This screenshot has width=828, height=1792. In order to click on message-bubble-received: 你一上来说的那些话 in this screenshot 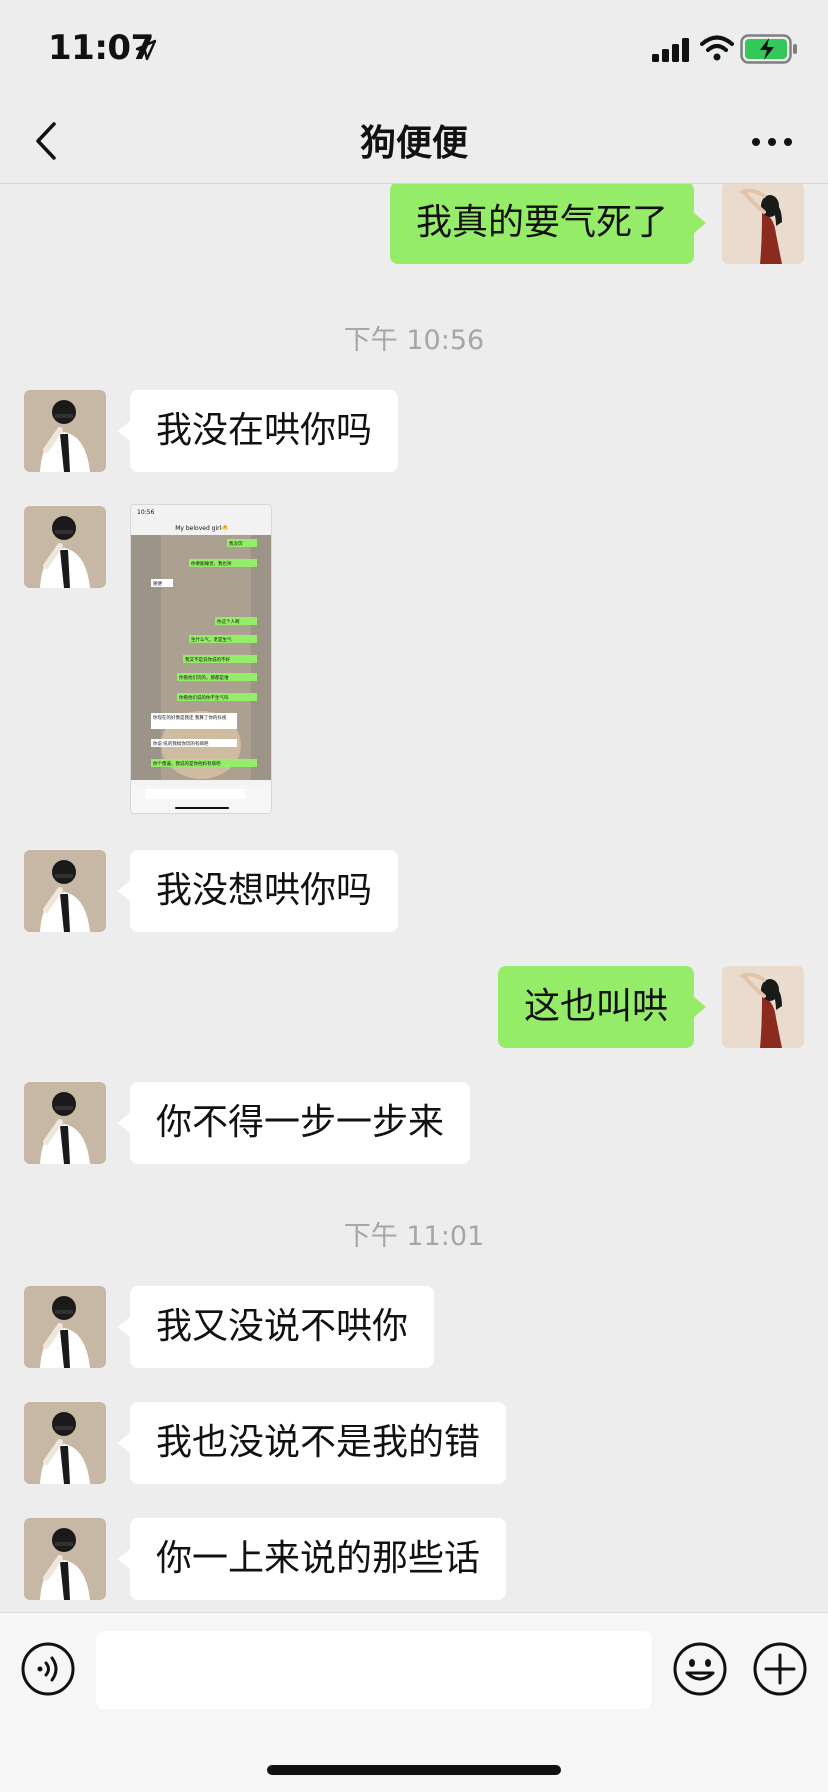, I will do `click(312, 1559)`.